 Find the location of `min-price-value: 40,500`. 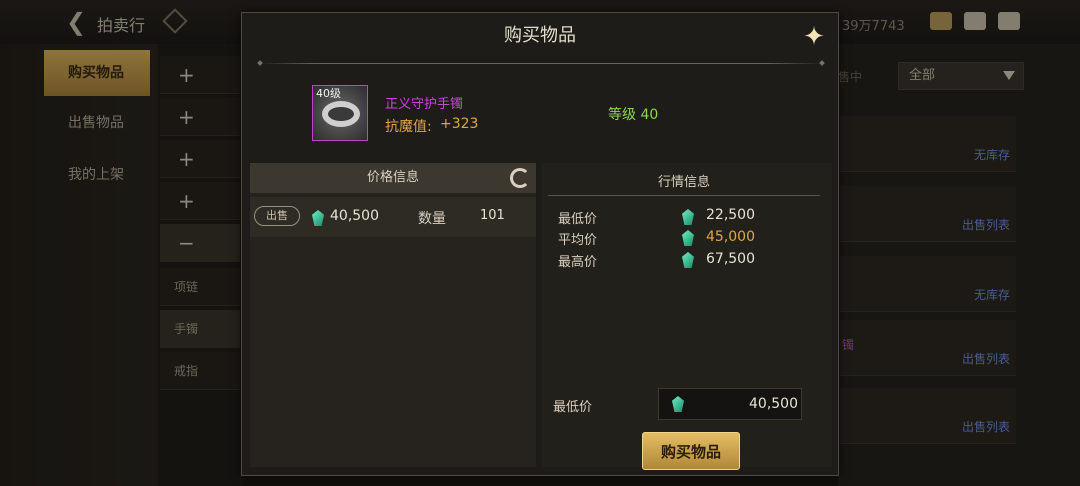

min-price-value: 40,500 is located at coordinates (773, 404).